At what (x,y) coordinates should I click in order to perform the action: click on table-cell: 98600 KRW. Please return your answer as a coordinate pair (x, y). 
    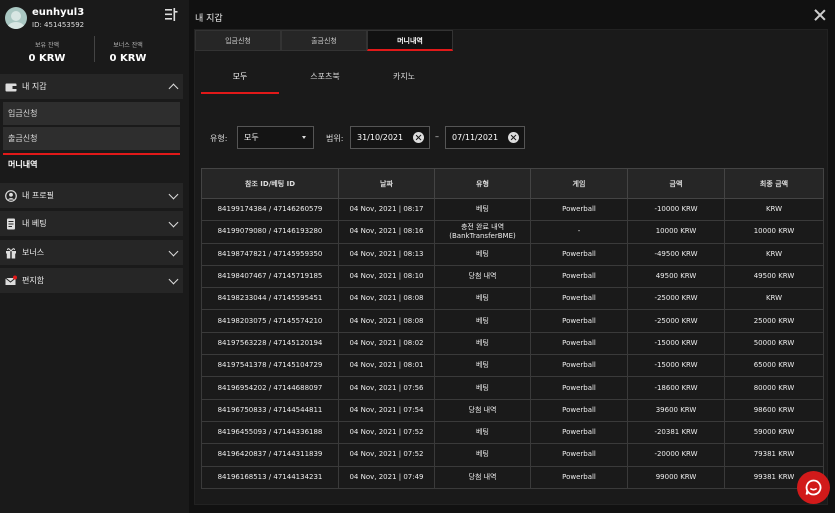
    Looking at the image, I should click on (774, 410).